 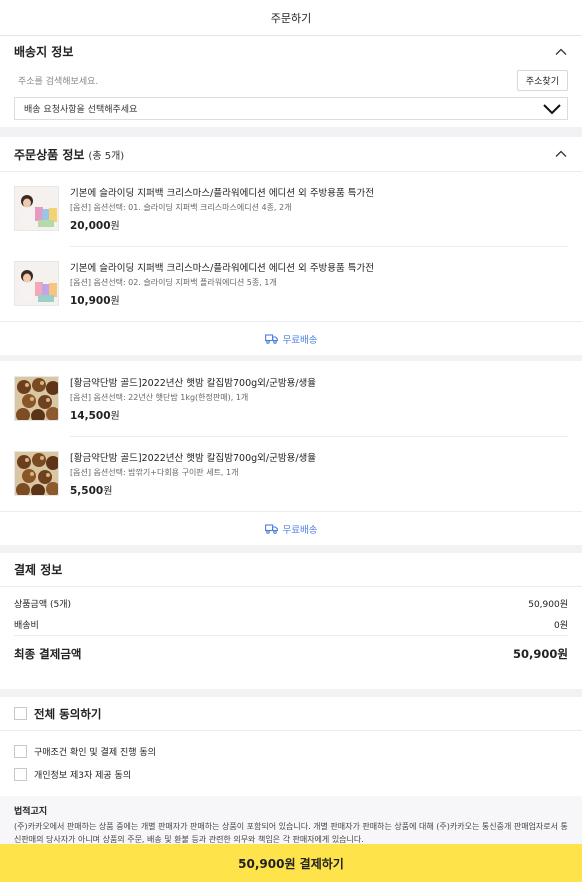 What do you see at coordinates (291, 603) in the screenshot?
I see `product-amount-row: 상품금액 (5개) 50,900원` at bounding box center [291, 603].